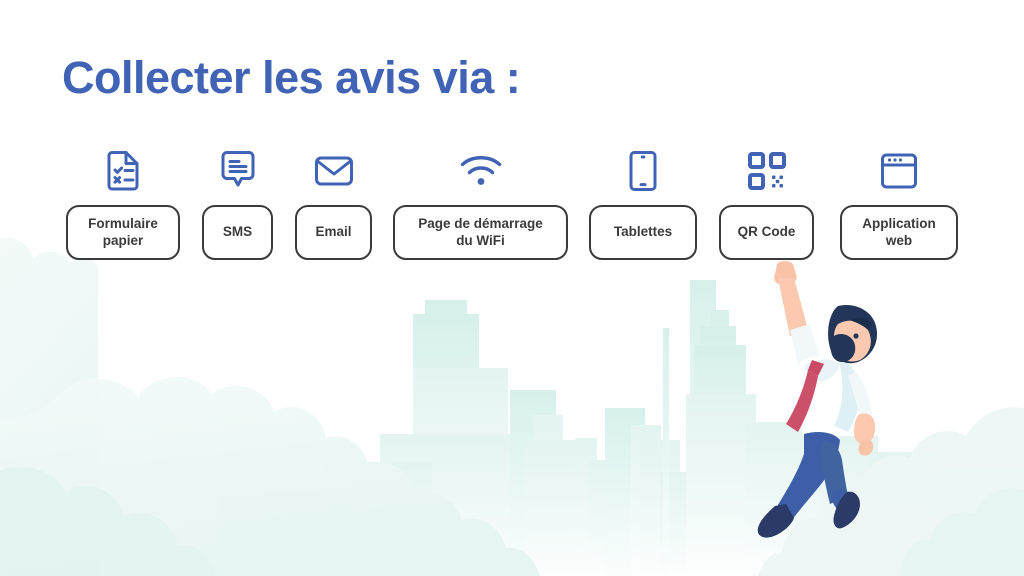 Image resolution: width=1024 pixels, height=576 pixels. Describe the element at coordinates (899, 171) in the screenshot. I see `browser-window-icon` at that location.